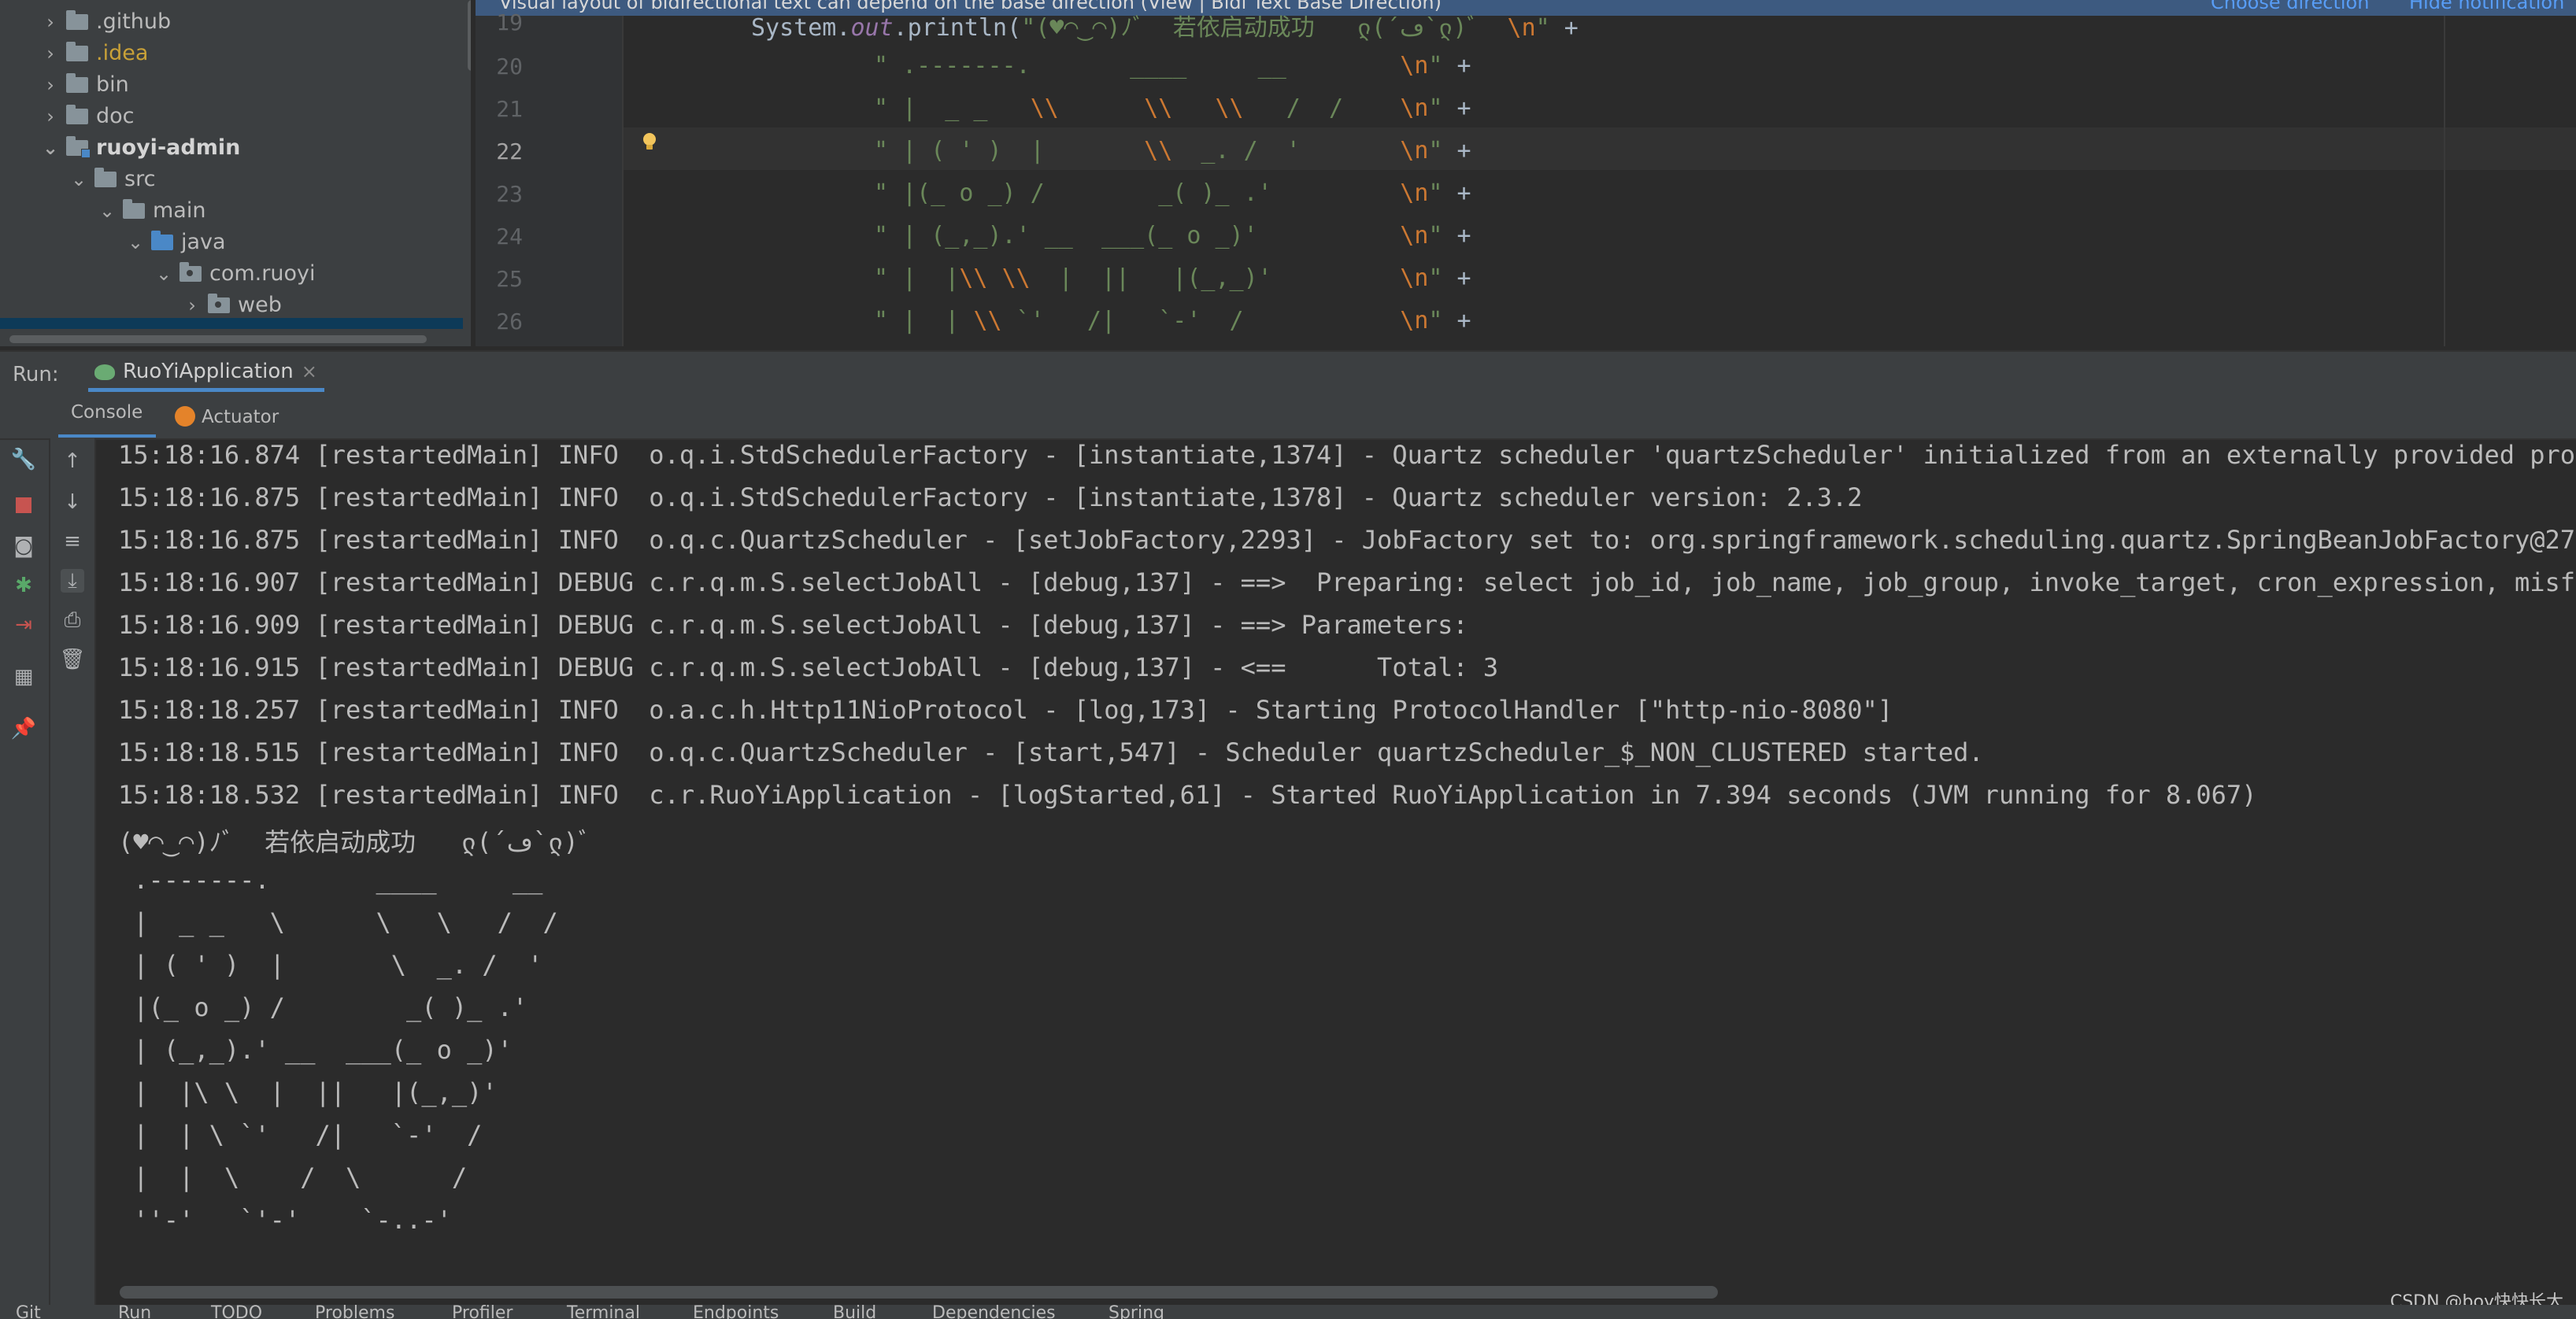 The width and height of the screenshot is (2576, 1319). Describe the element at coordinates (23, 546) in the screenshot. I see `camera-icon: ◙` at that location.